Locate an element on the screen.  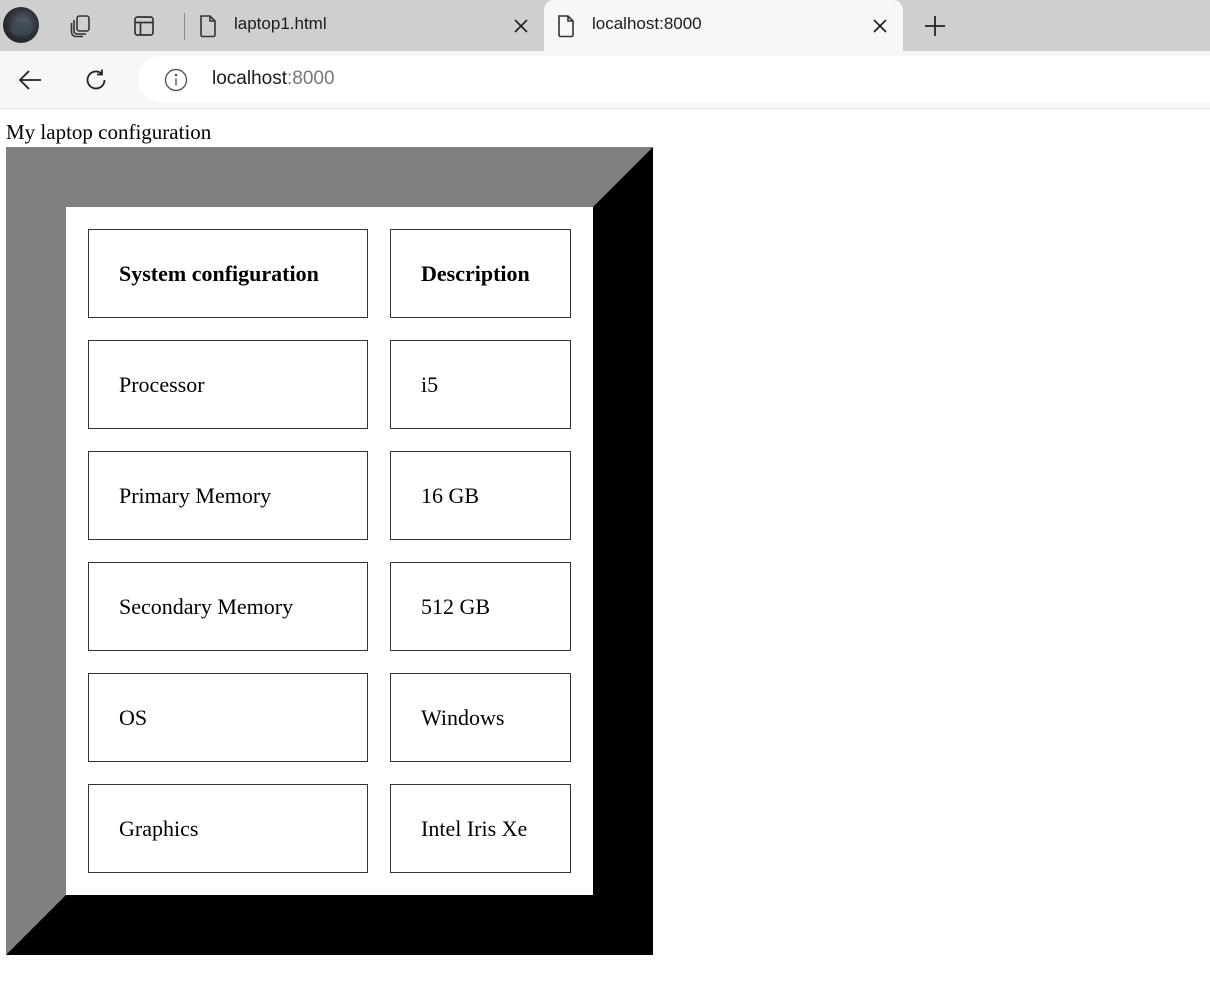
workspaces-icon is located at coordinates (80, 26).